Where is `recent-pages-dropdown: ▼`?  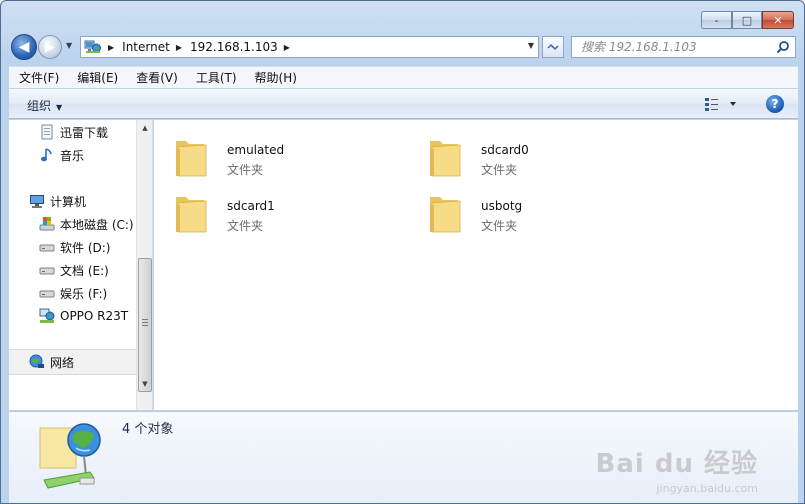
recent-pages-dropdown: ▼ is located at coordinates (71, 47).